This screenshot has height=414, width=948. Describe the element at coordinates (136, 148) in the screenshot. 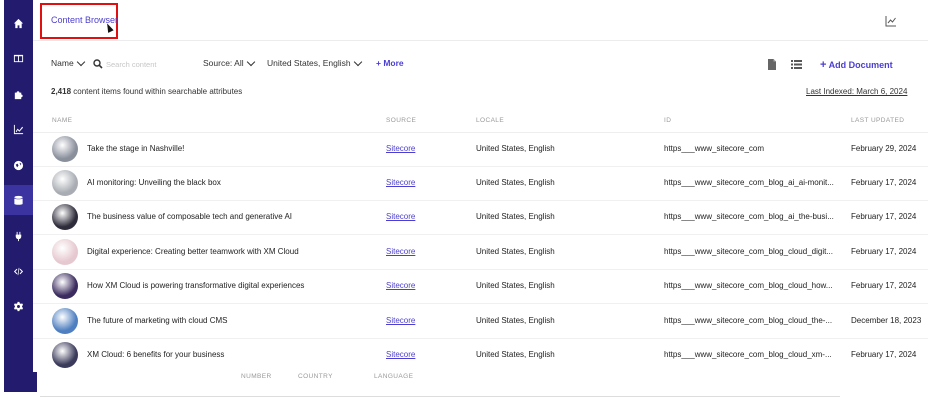

I see `row-name: Take the stage in Nashville!` at that location.